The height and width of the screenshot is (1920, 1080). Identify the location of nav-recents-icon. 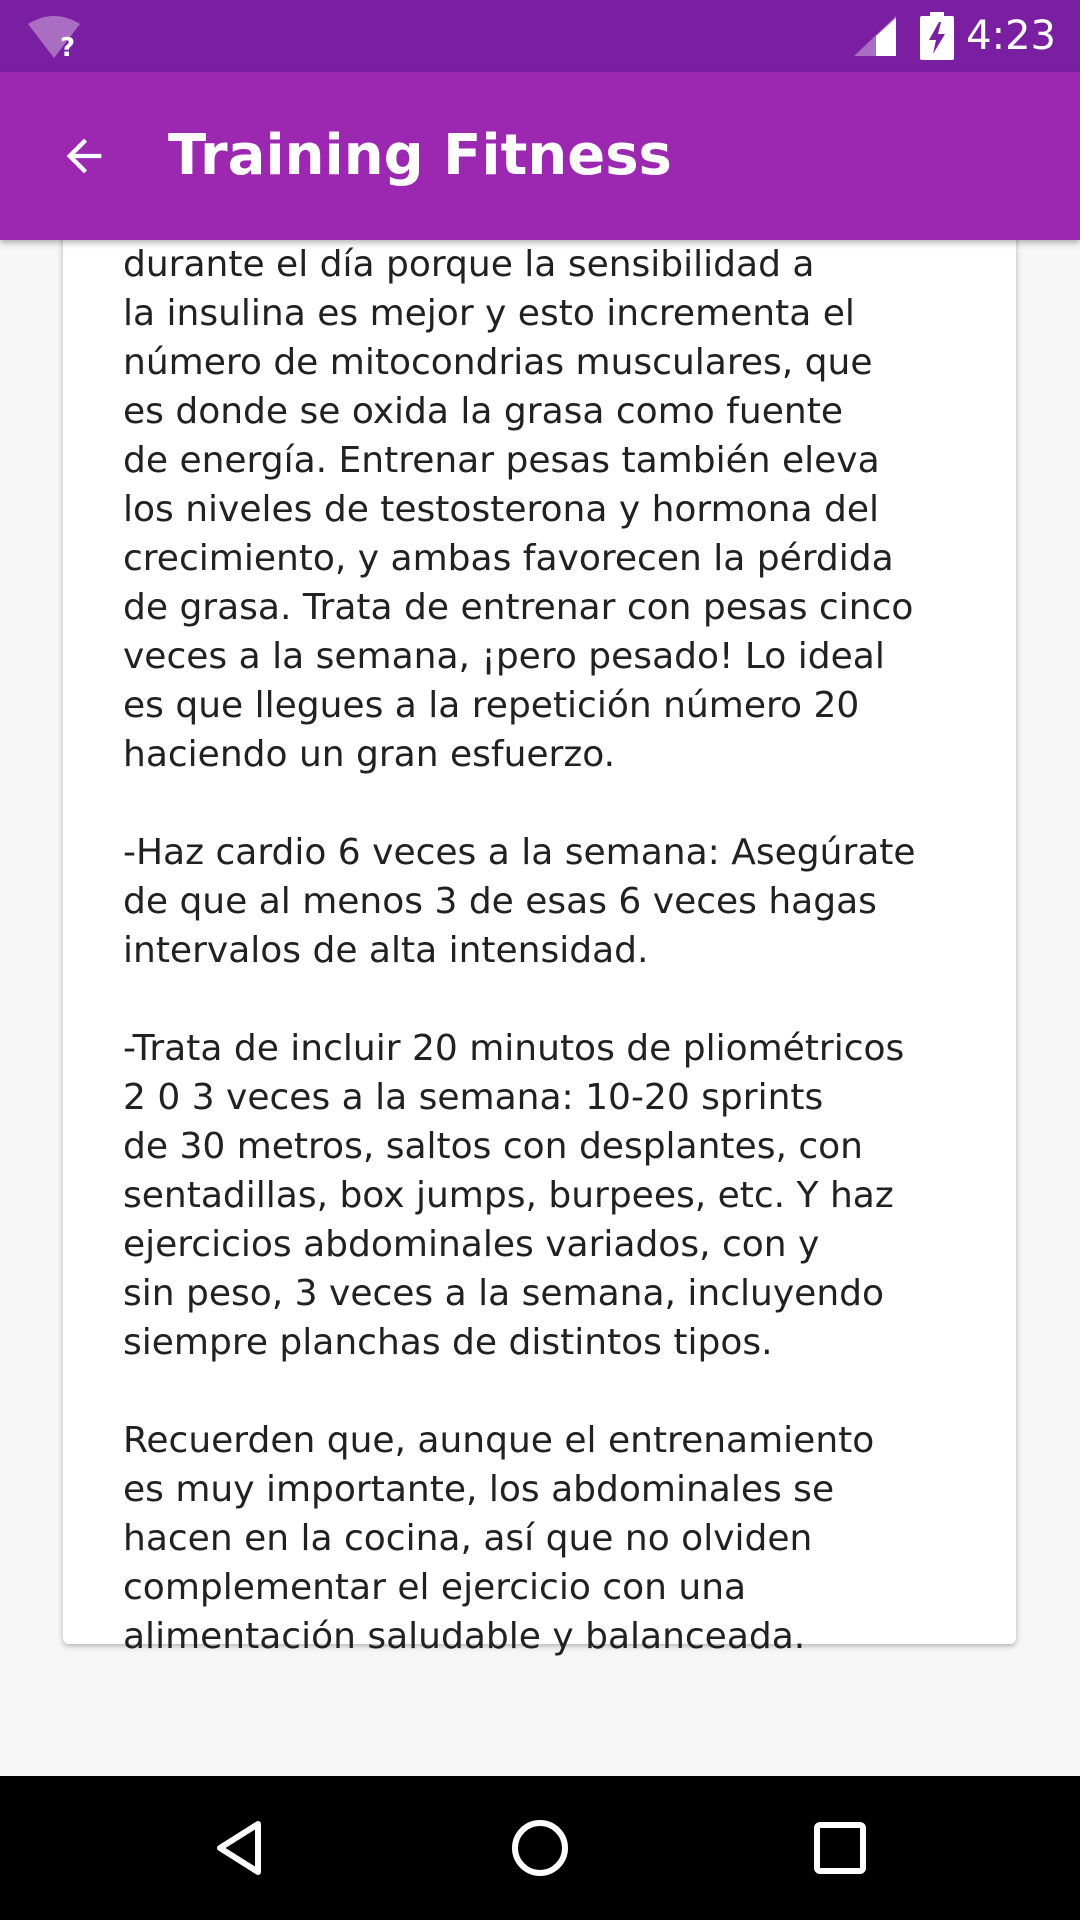
(840, 1848).